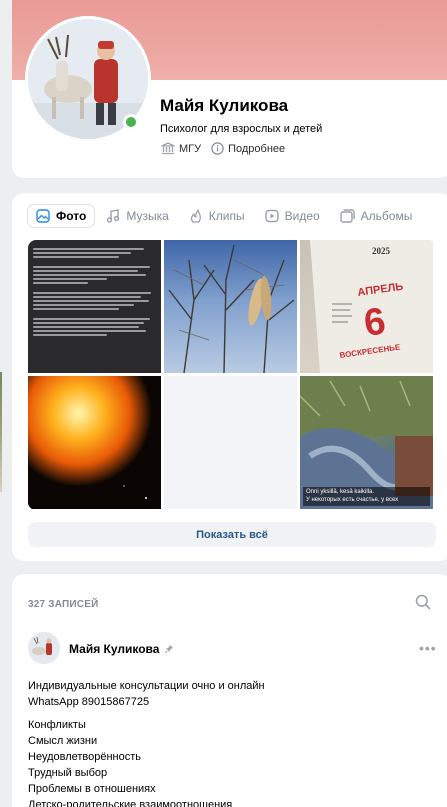 The height and width of the screenshot is (807, 447). I want to click on university-link: МГУ, so click(181, 148).